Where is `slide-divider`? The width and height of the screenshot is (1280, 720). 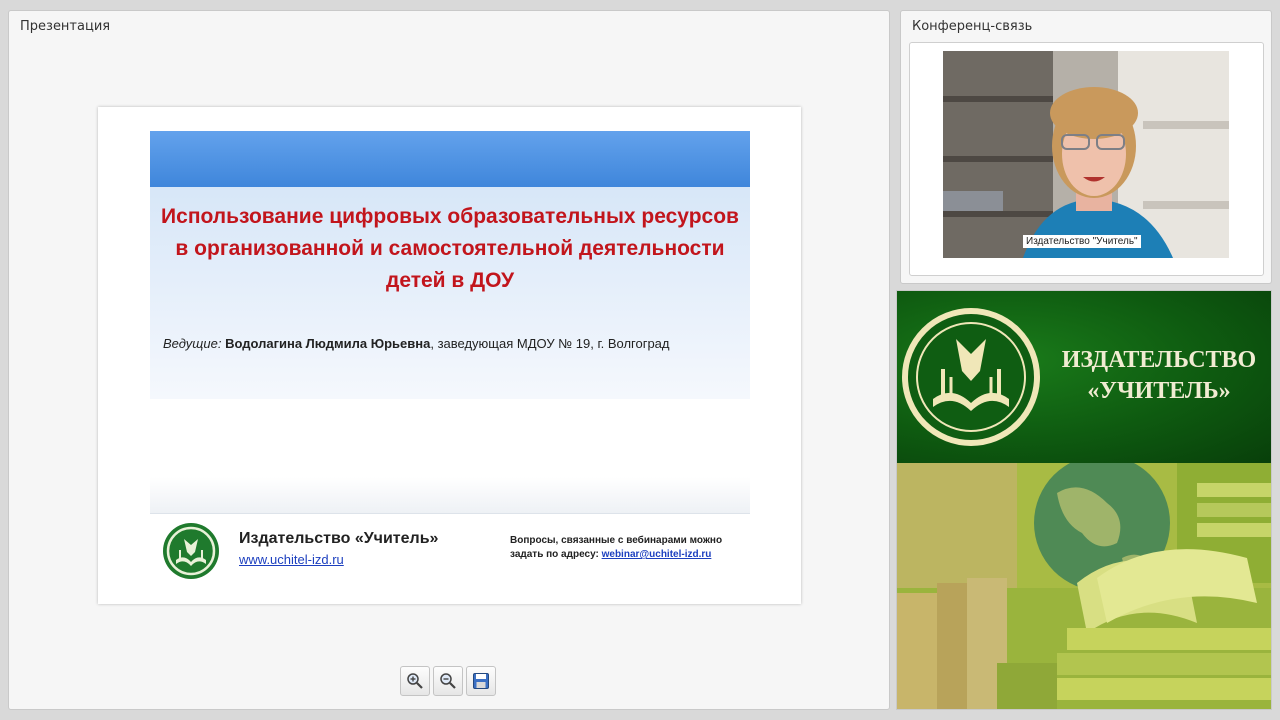 slide-divider is located at coordinates (450, 495).